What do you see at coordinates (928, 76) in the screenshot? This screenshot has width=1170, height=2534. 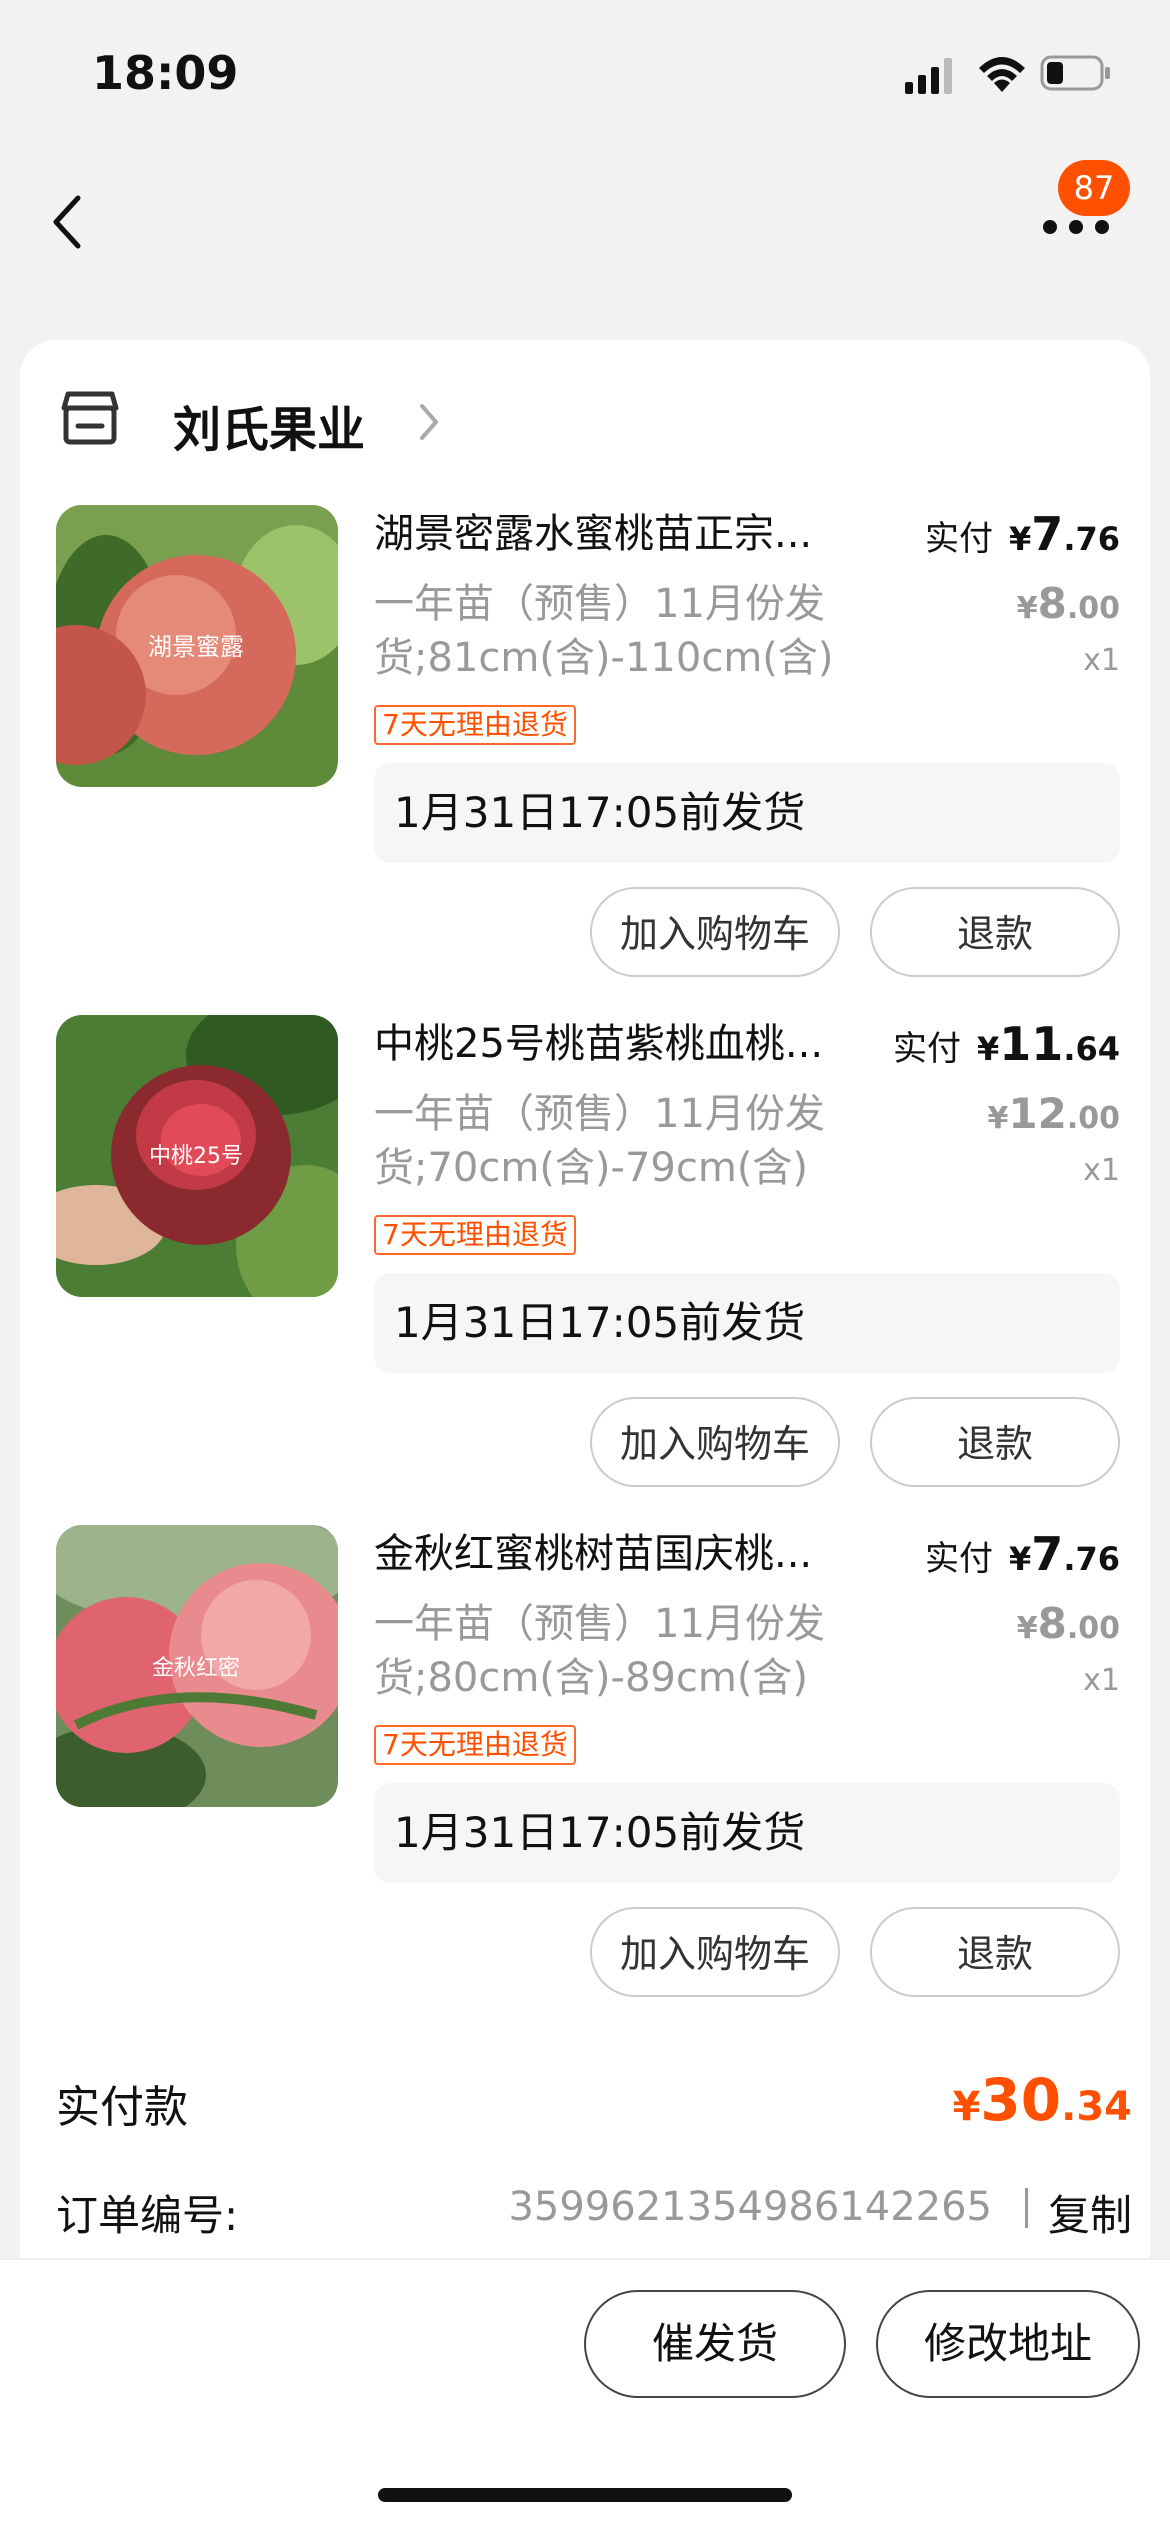 I see `signal-icon` at bounding box center [928, 76].